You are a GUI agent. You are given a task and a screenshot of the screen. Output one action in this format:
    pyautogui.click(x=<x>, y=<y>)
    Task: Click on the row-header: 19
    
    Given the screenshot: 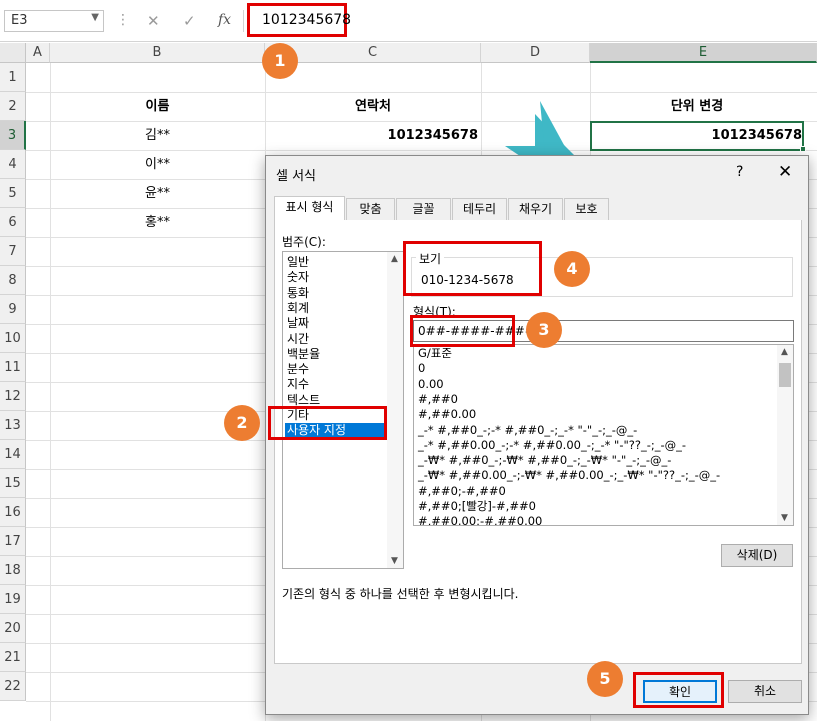 What is the action you would take?
    pyautogui.click(x=13, y=599)
    